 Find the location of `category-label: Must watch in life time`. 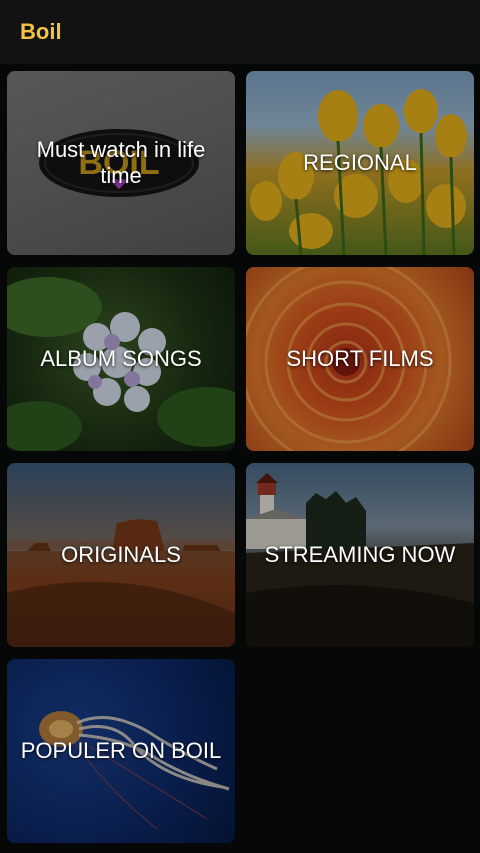

category-label: Must watch in life time is located at coordinates (121, 162).